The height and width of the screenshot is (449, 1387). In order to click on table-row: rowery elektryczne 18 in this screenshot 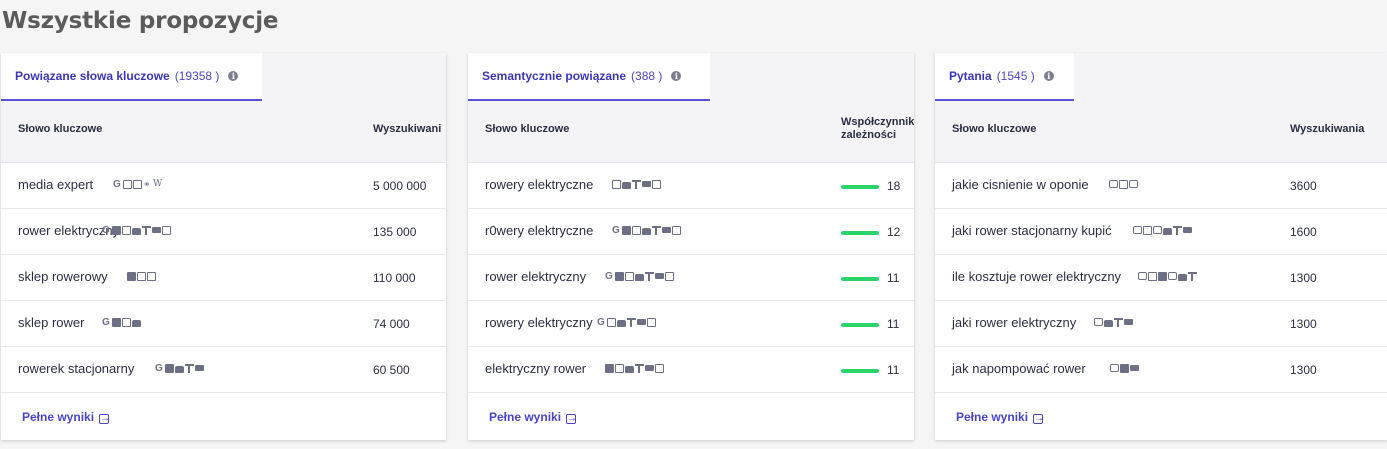, I will do `click(691, 186)`.